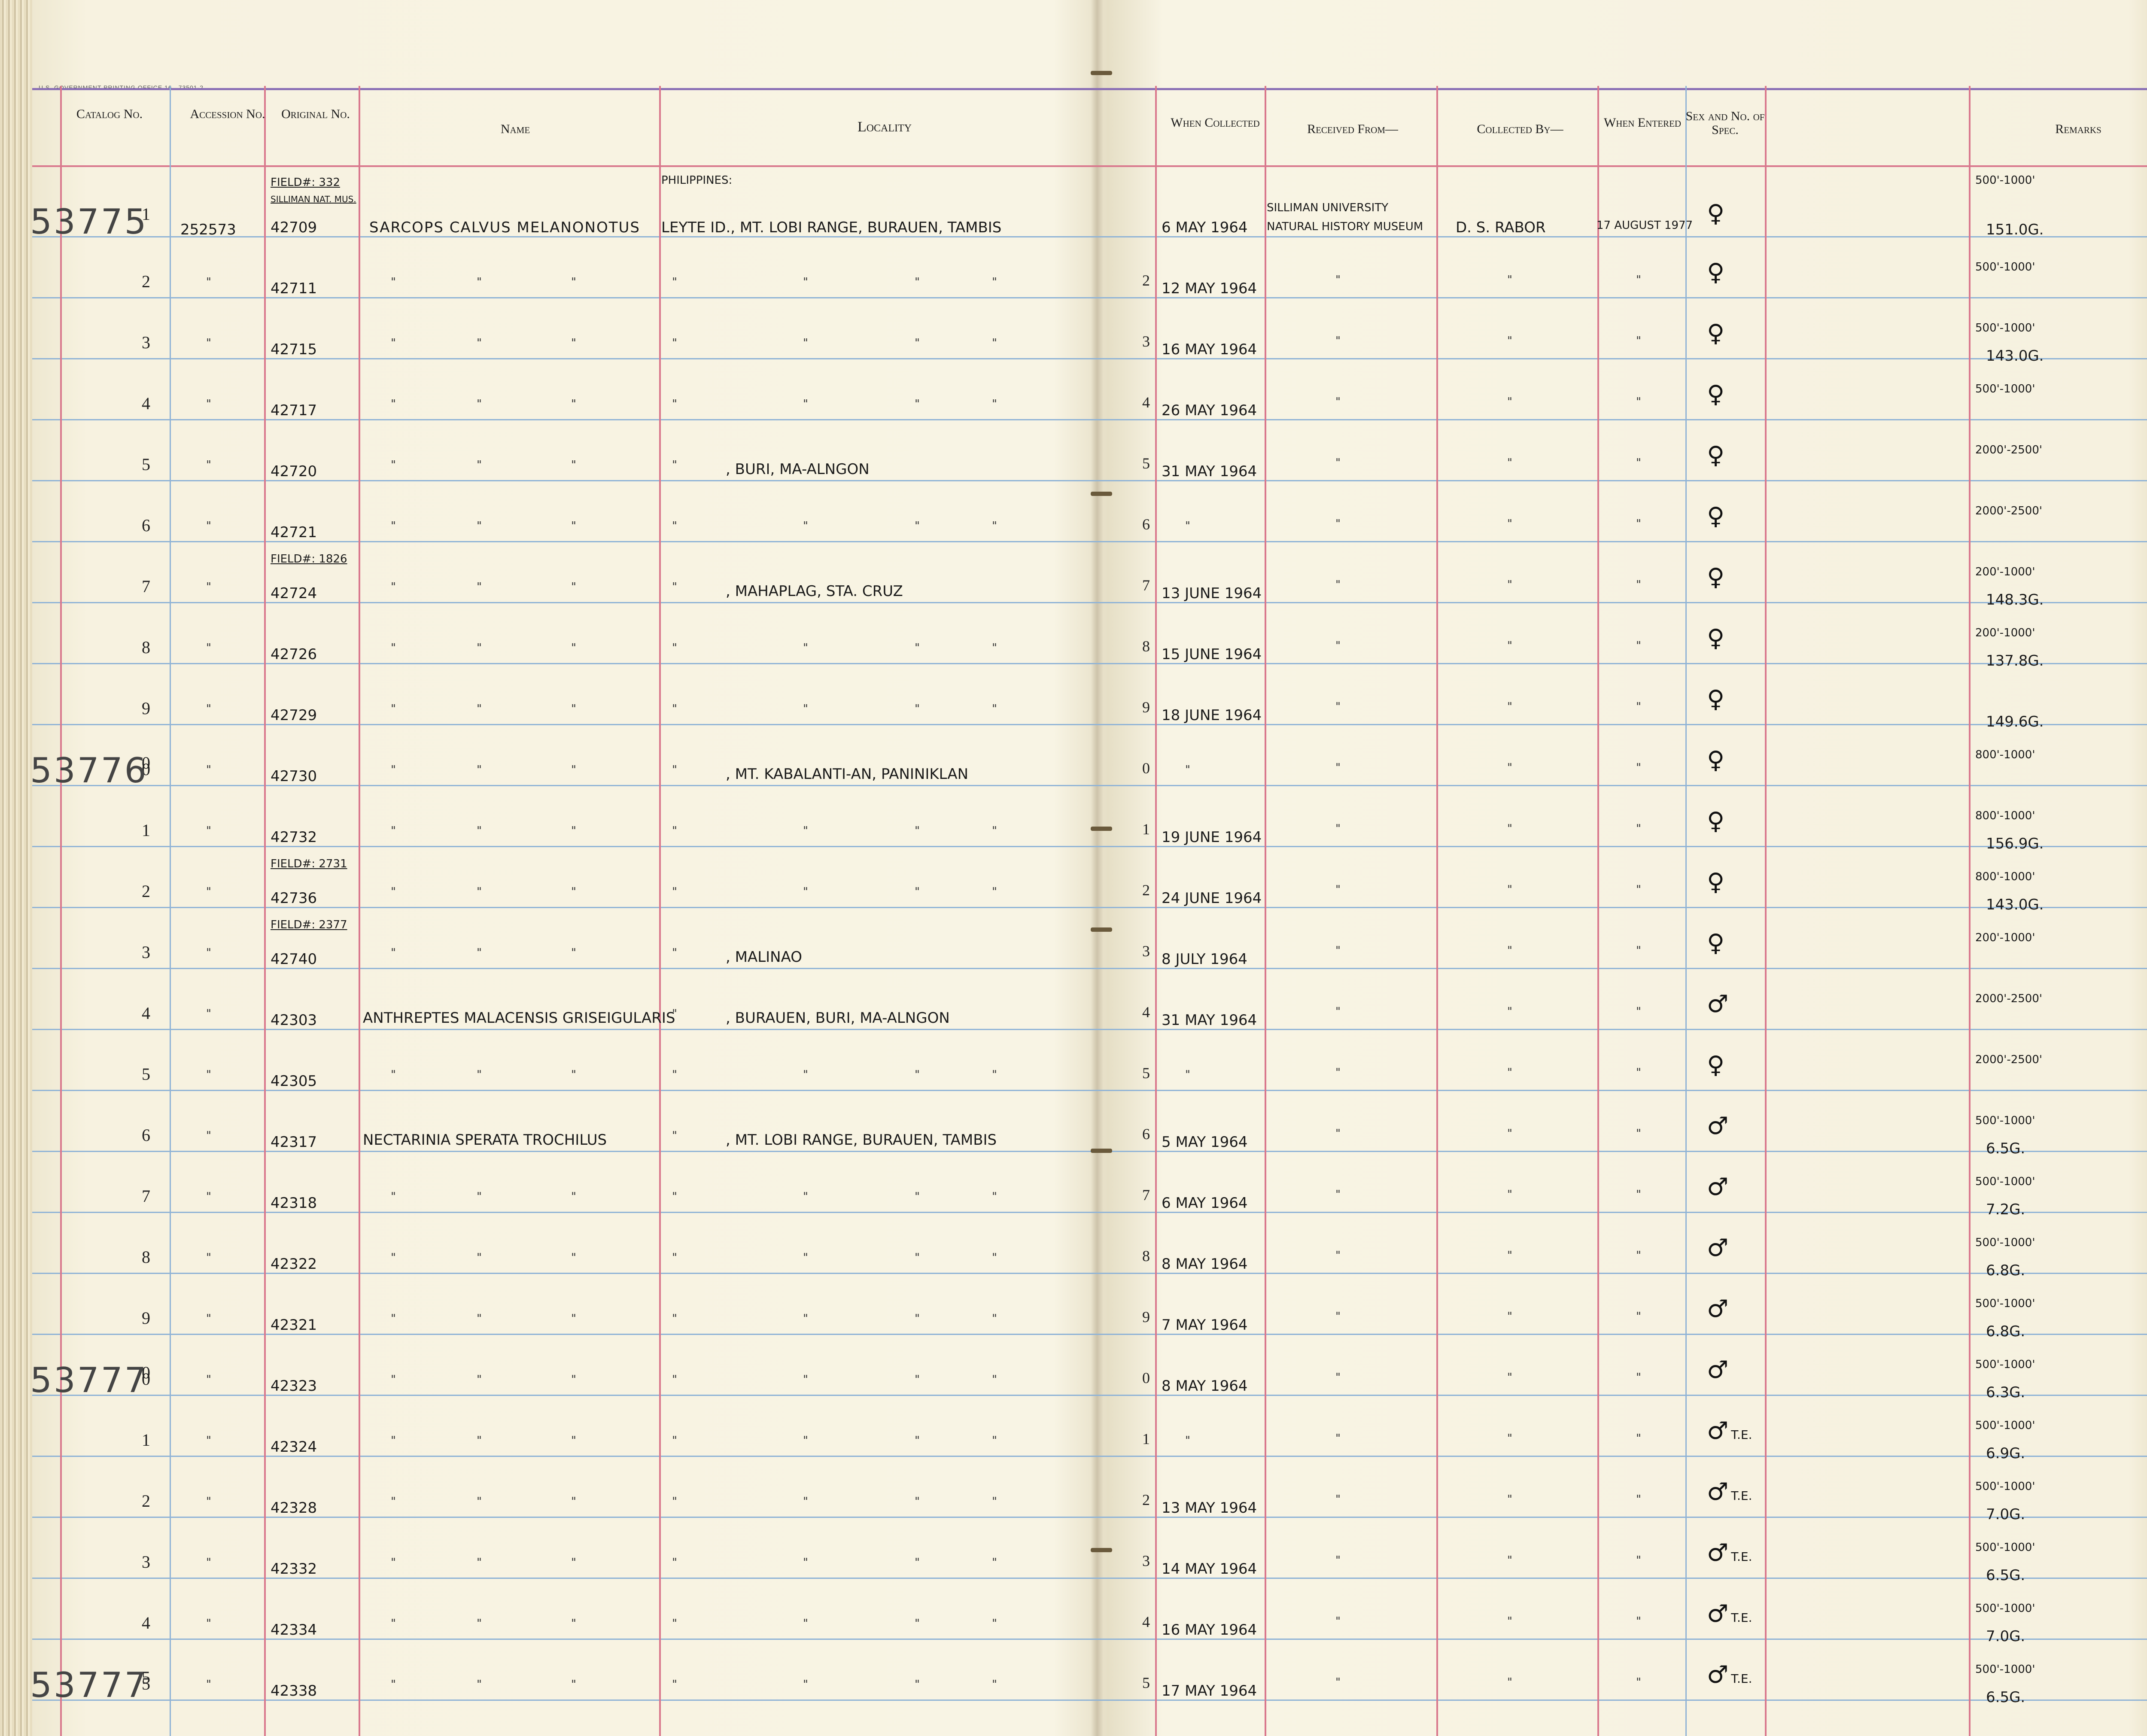 This screenshot has width=2147, height=1736. I want to click on header-name: Name, so click(515, 129).